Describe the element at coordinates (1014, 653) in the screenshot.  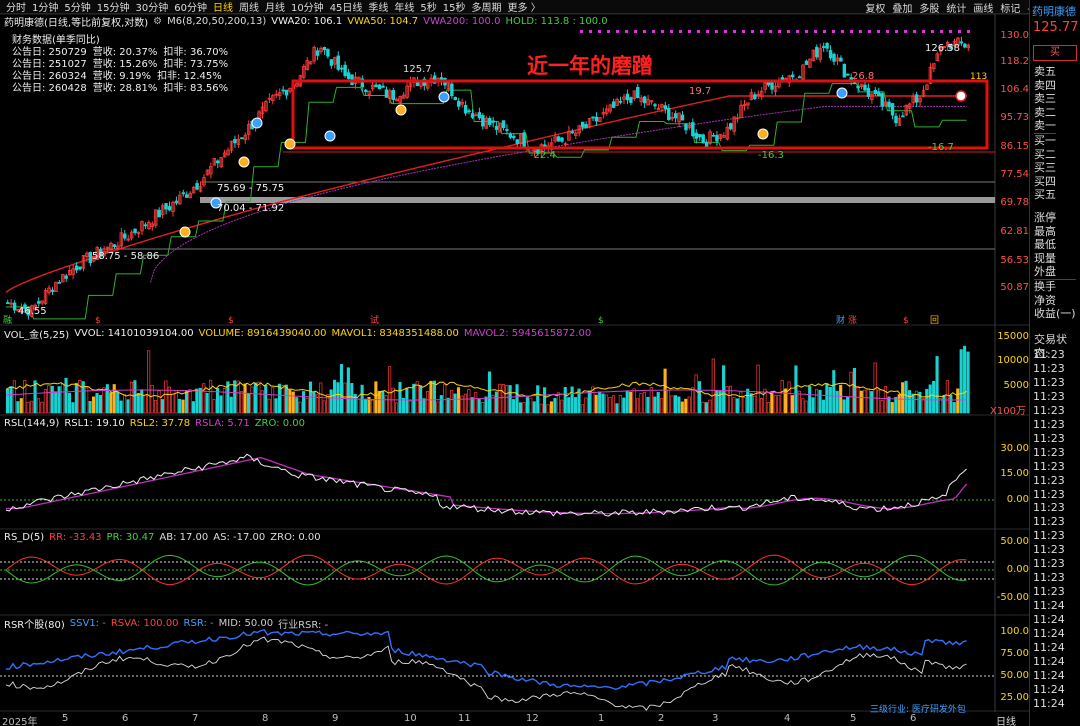
I see `rsr-tick: 75.00` at that location.